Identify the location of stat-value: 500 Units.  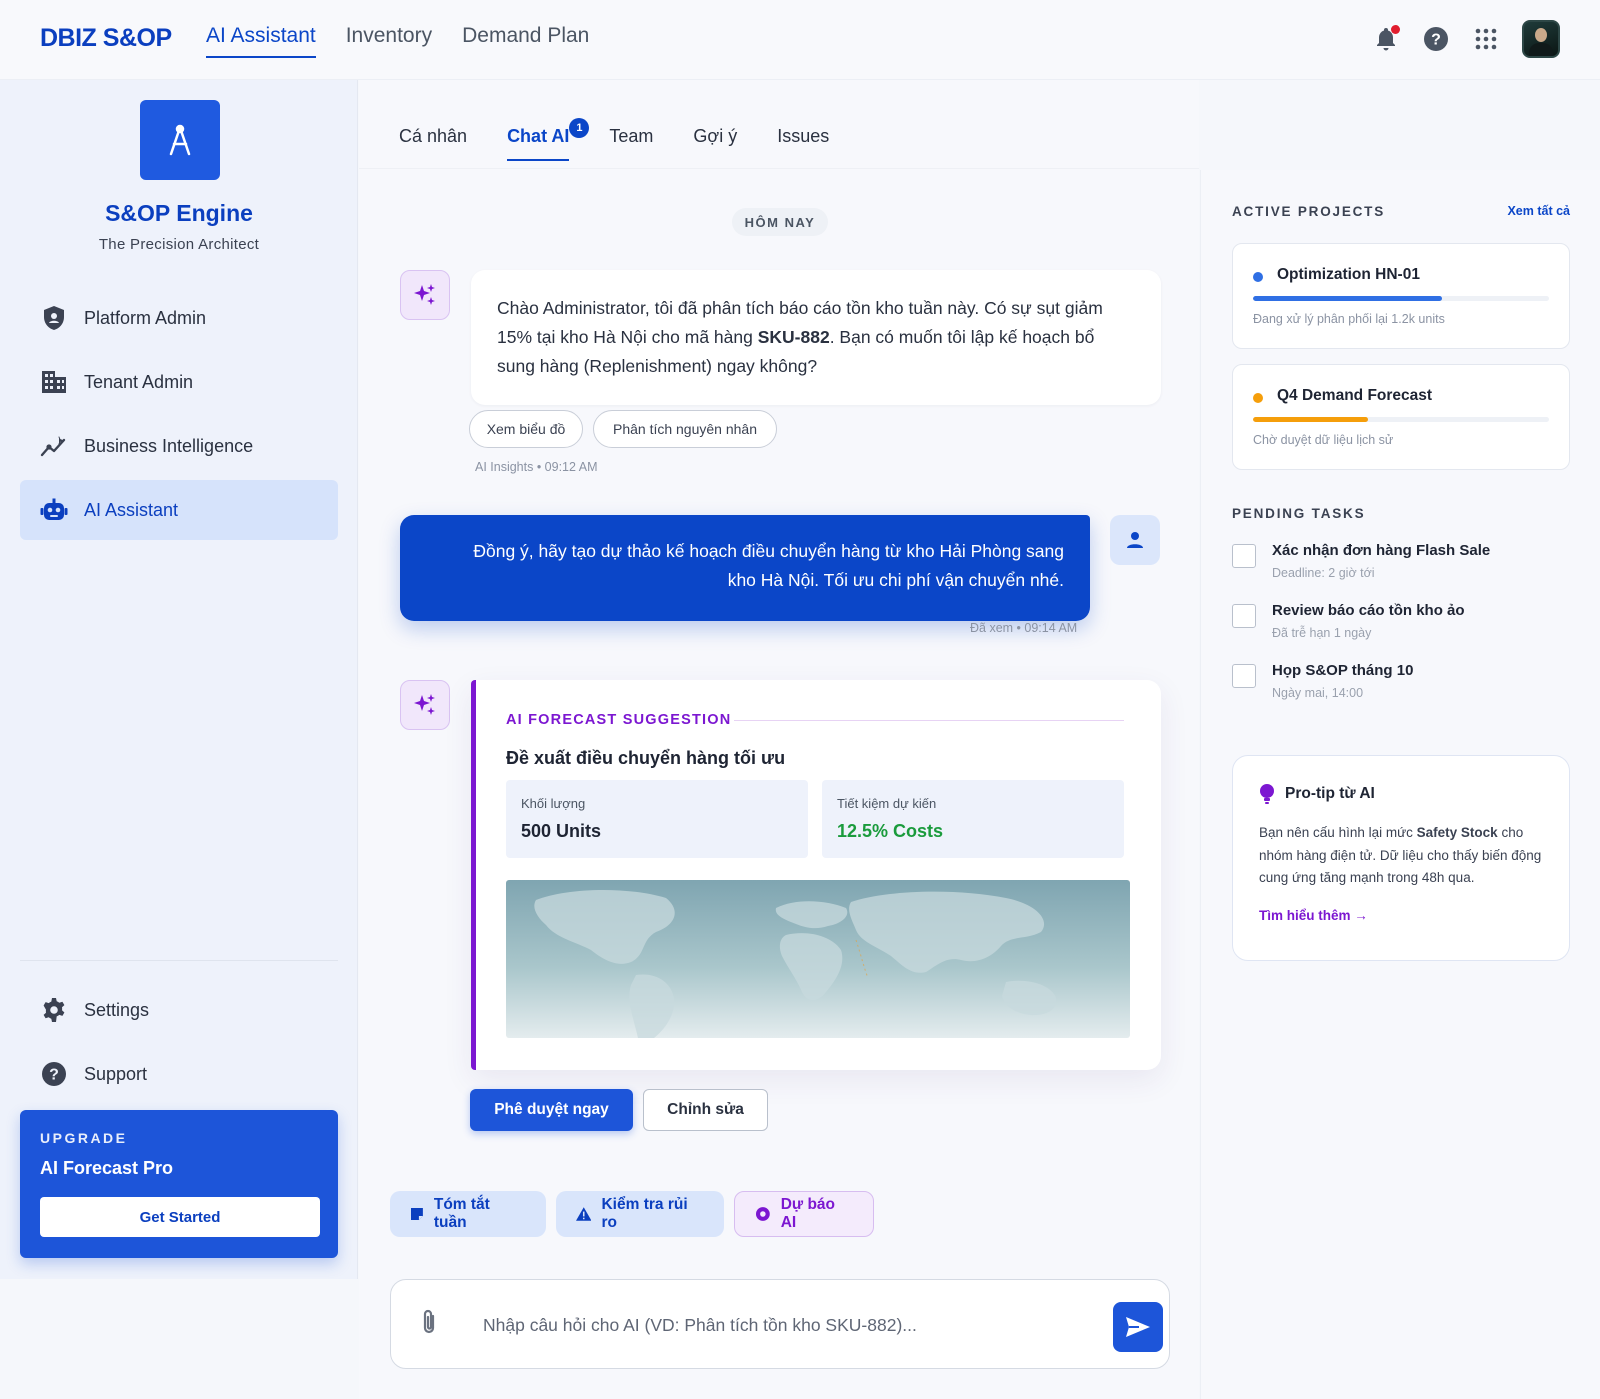
(561, 831).